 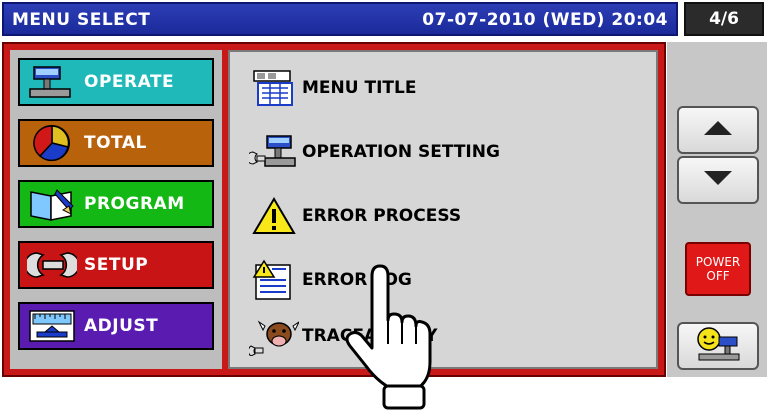 I want to click on category-operate-label: OPERATE, so click(x=129, y=82).